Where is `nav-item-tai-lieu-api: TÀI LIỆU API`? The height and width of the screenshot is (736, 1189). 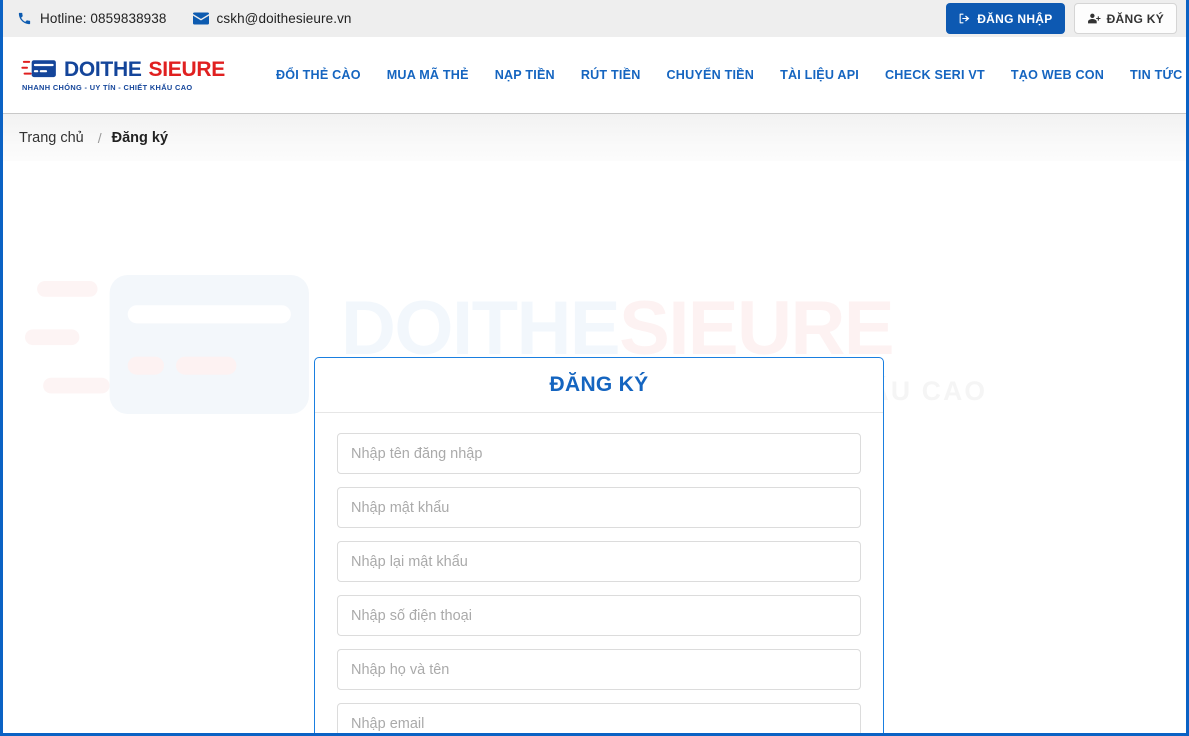 nav-item-tai-lieu-api: TÀI LIỆU API is located at coordinates (819, 75).